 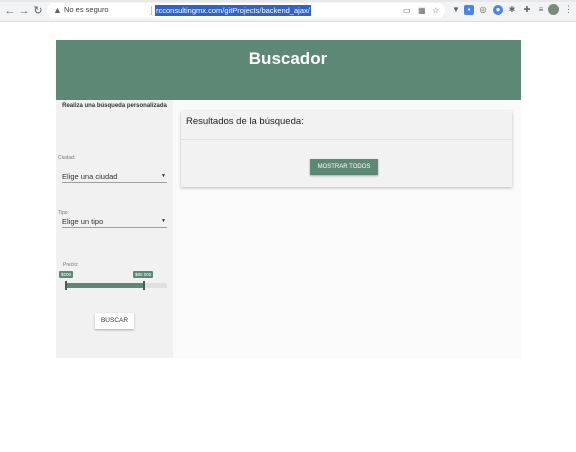 I want to click on reload-icon: ↻, so click(x=38, y=11).